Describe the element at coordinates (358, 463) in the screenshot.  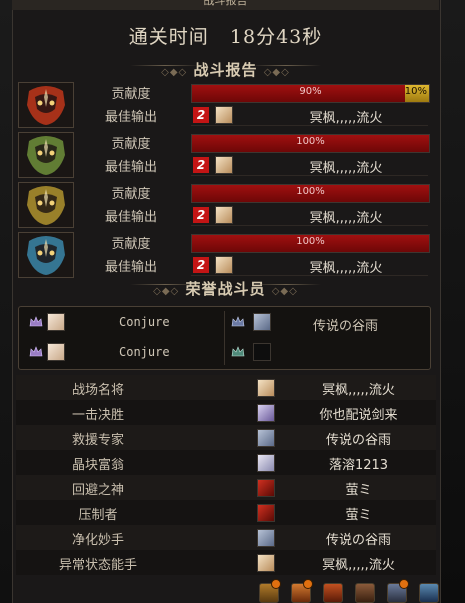
I see `award-player: 落溶1213` at that location.